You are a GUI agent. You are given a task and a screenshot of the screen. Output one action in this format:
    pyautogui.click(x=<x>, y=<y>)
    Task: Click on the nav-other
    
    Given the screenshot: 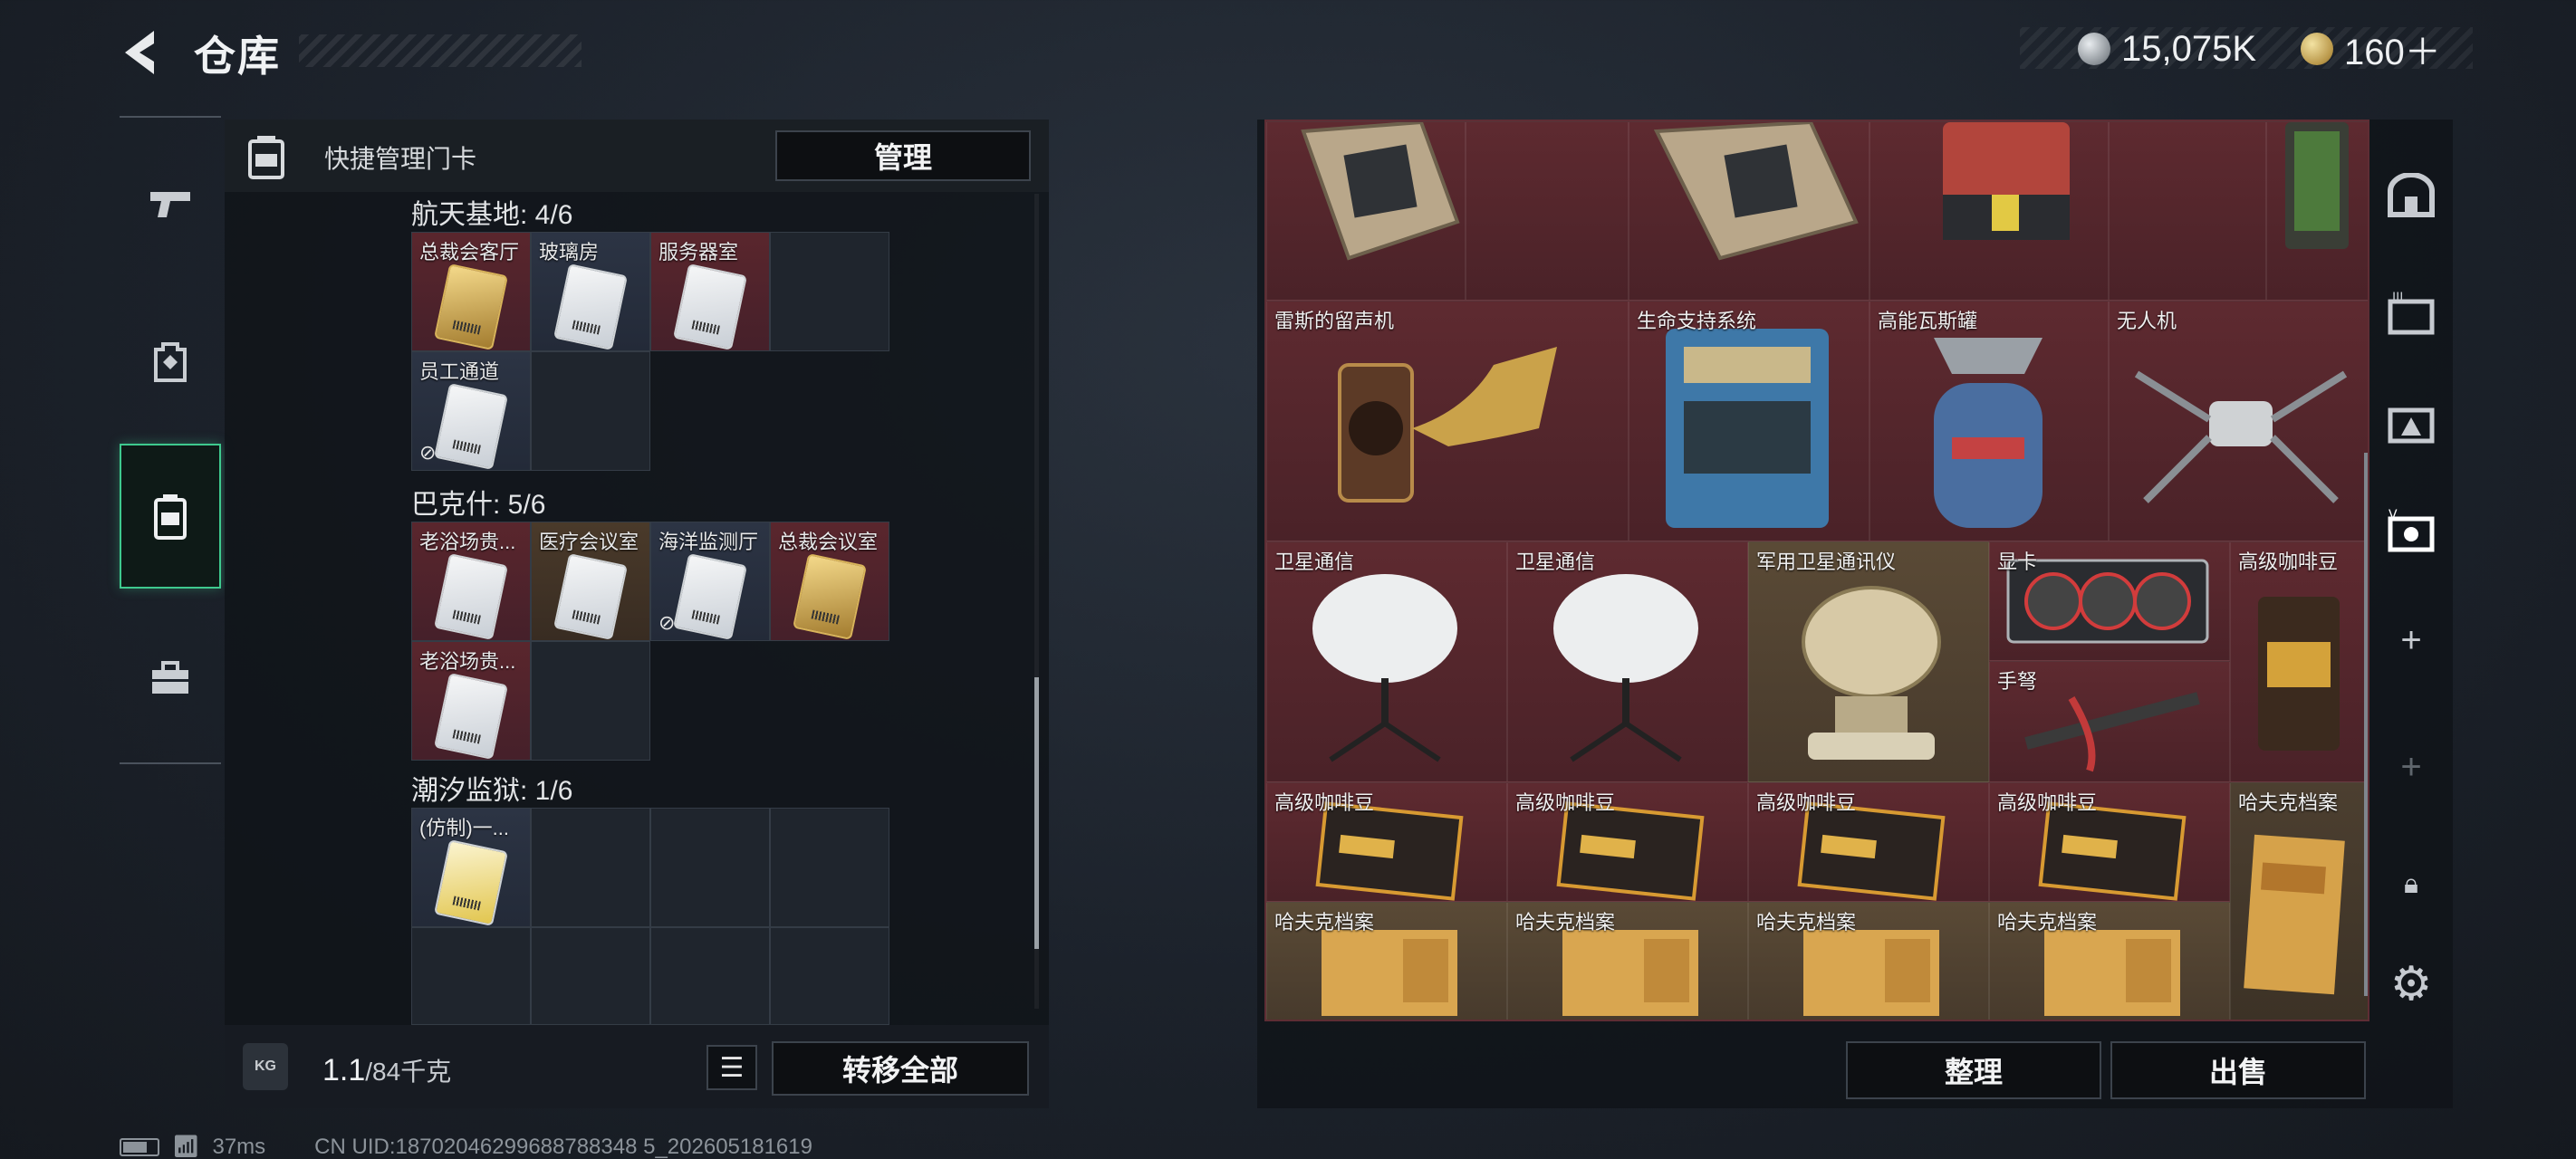 What is the action you would take?
    pyautogui.click(x=170, y=679)
    